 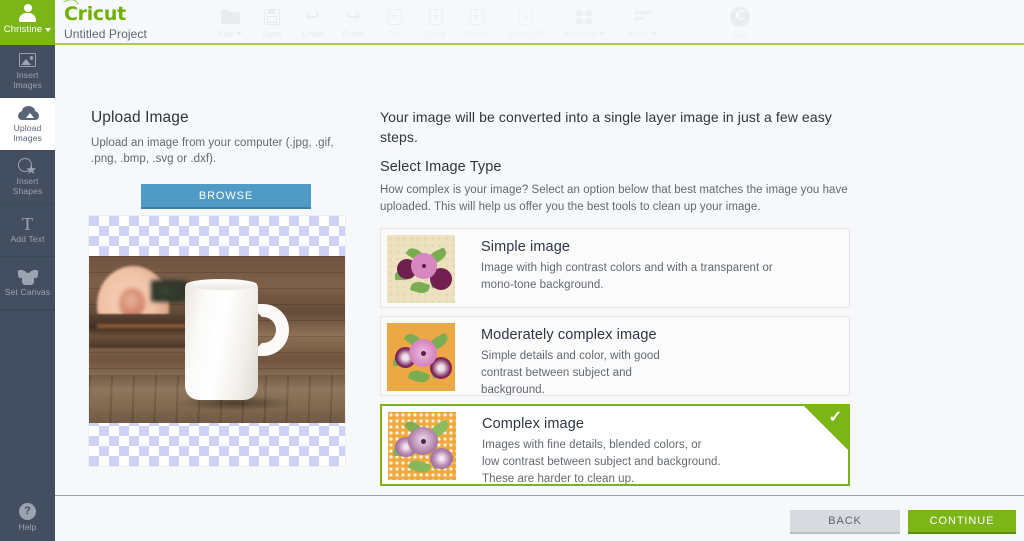 I want to click on sidebar-item-set-canvas: Set Canvas, so click(x=27, y=283).